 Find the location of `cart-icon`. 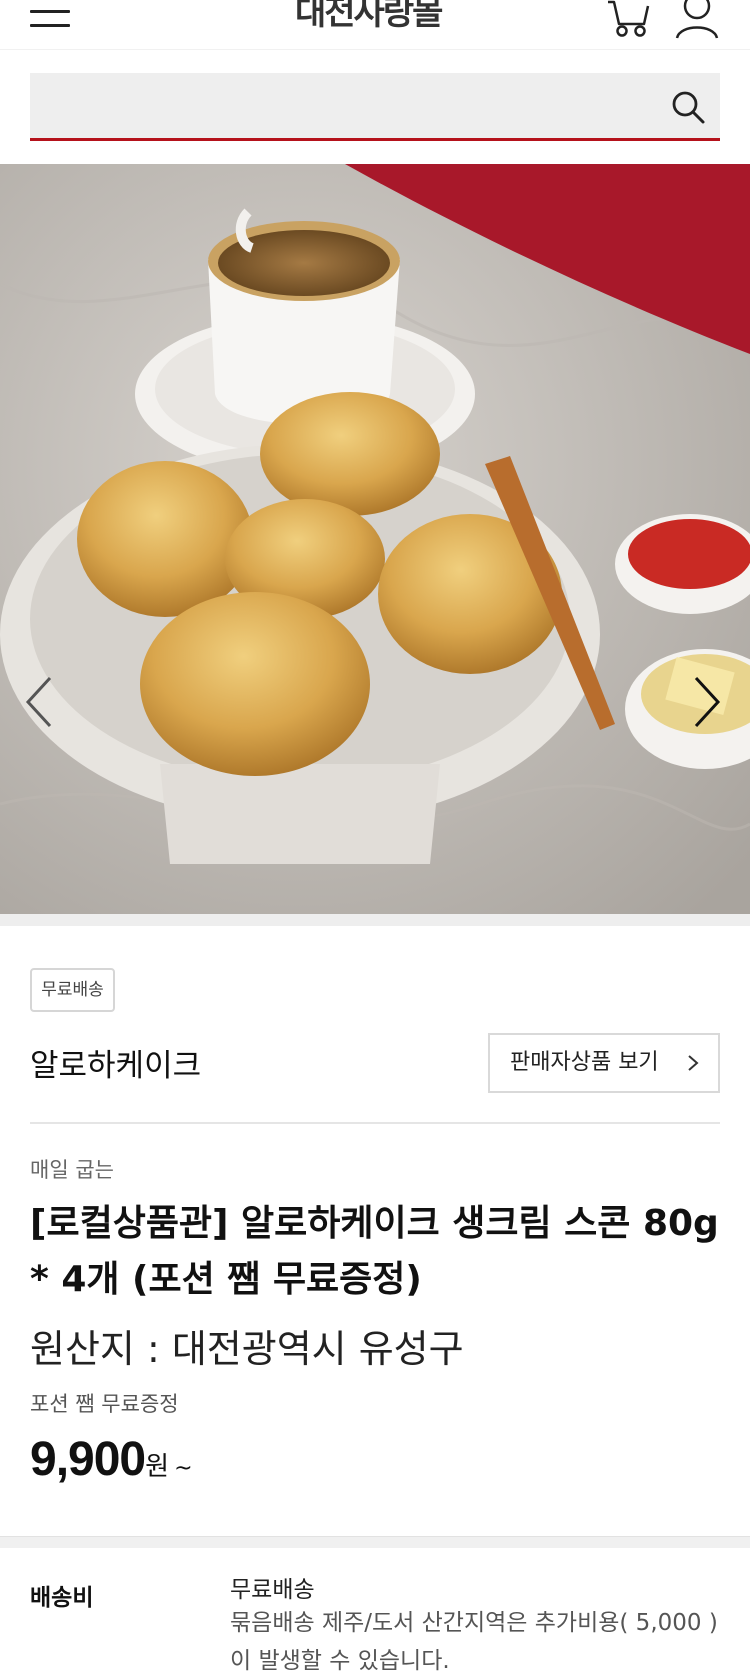

cart-icon is located at coordinates (629, 20).